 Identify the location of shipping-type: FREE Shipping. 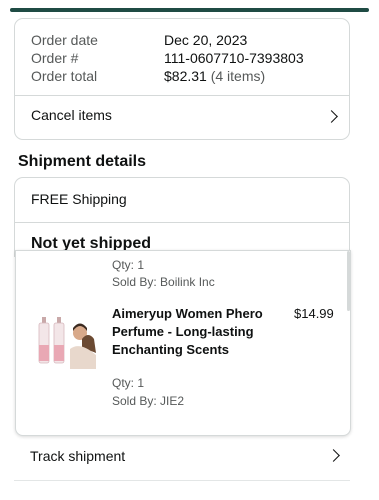
(79, 199).